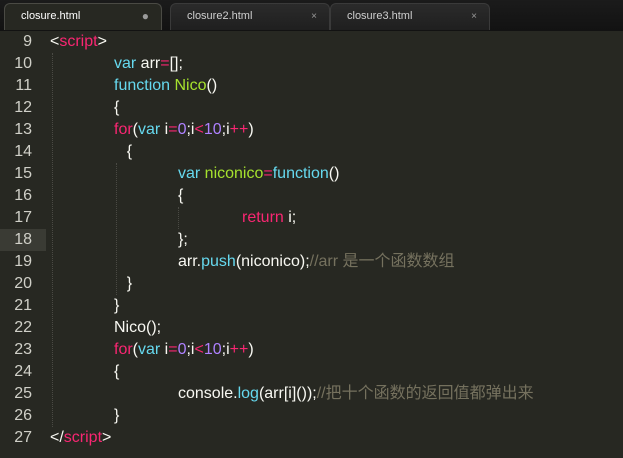 The image size is (623, 458). Describe the element at coordinates (190, 261) in the screenshot. I see `code-token: arr.` at that location.